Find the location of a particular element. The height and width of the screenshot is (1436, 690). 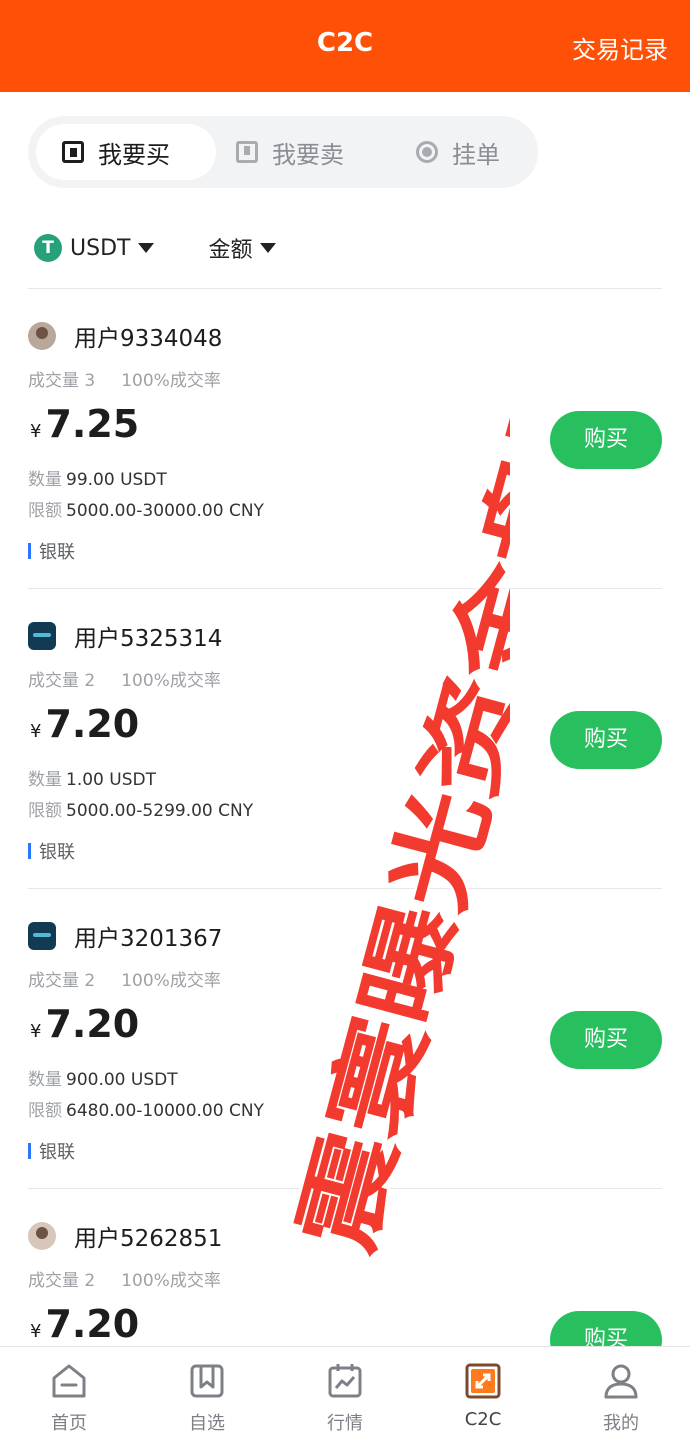

username: 用户9334048 is located at coordinates (148, 339).